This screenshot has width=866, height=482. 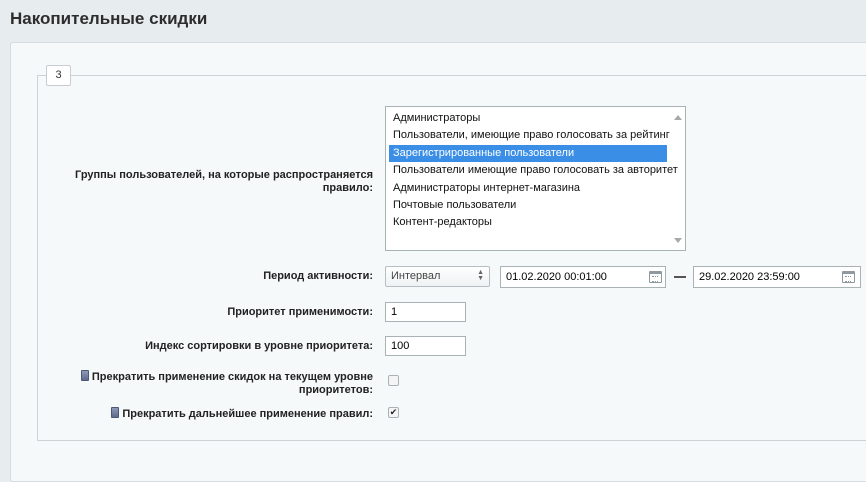 What do you see at coordinates (247, 414) in the screenshot?
I see `stop-rules-text: Прекратить дальнейшее применение правил:` at bounding box center [247, 414].